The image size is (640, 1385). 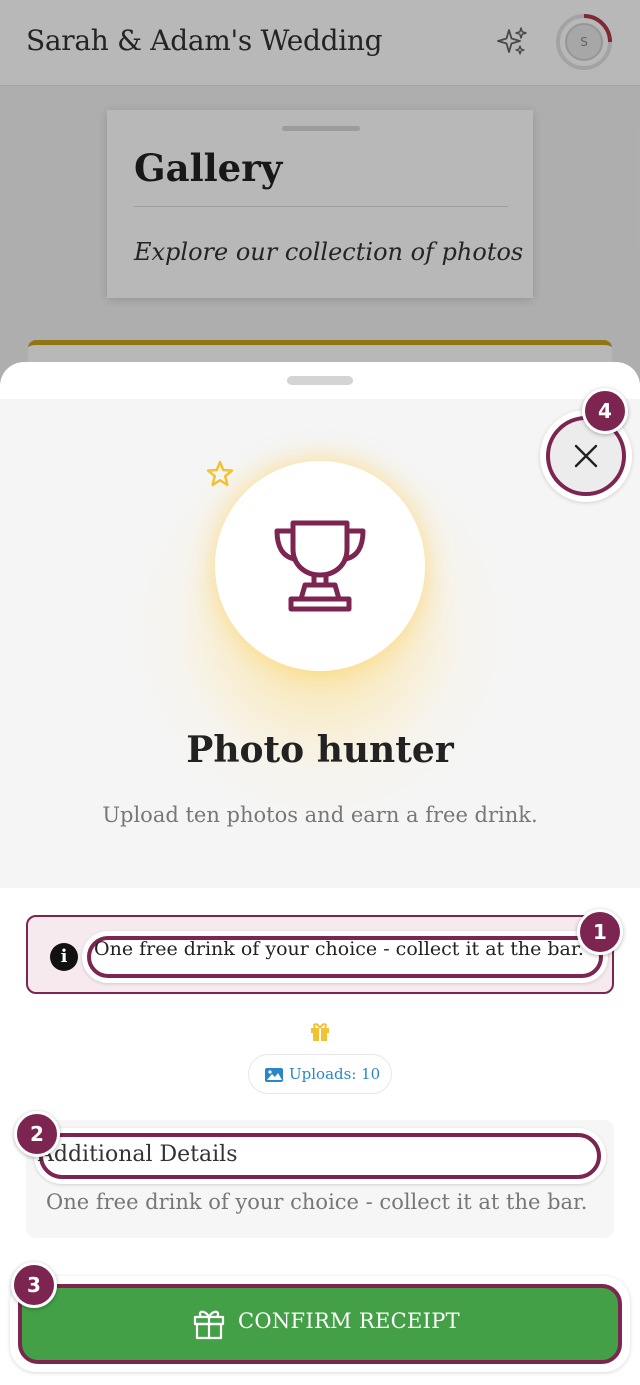 I want to click on image-icon, so click(x=274, y=1075).